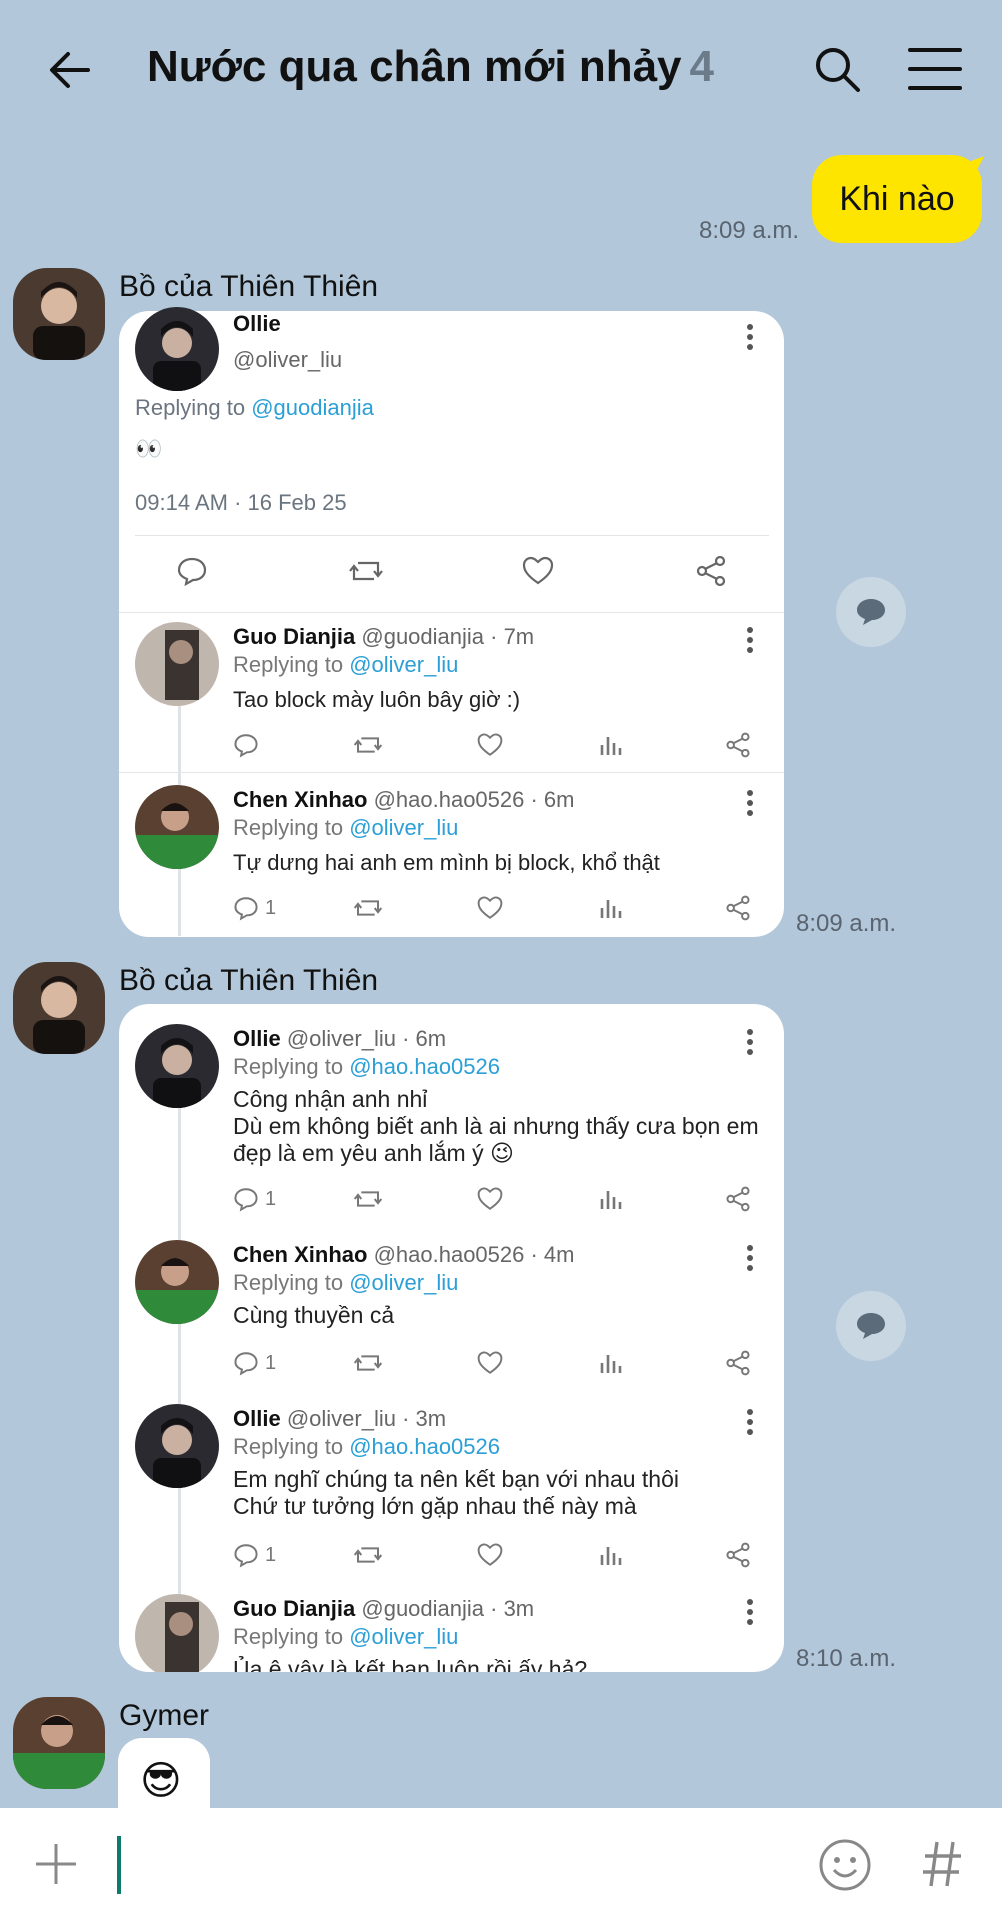 The width and height of the screenshot is (1002, 1920). What do you see at coordinates (837, 69) in the screenshot?
I see `search-icon` at bounding box center [837, 69].